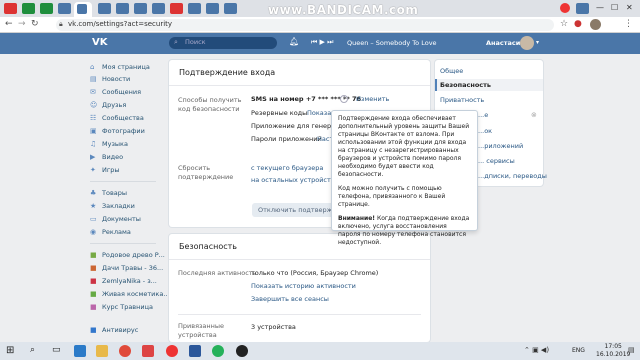 The width and height of the screenshot is (640, 360). Describe the element at coordinates (614, 7) in the screenshot. I see `maximize-button: ☐` at that location.